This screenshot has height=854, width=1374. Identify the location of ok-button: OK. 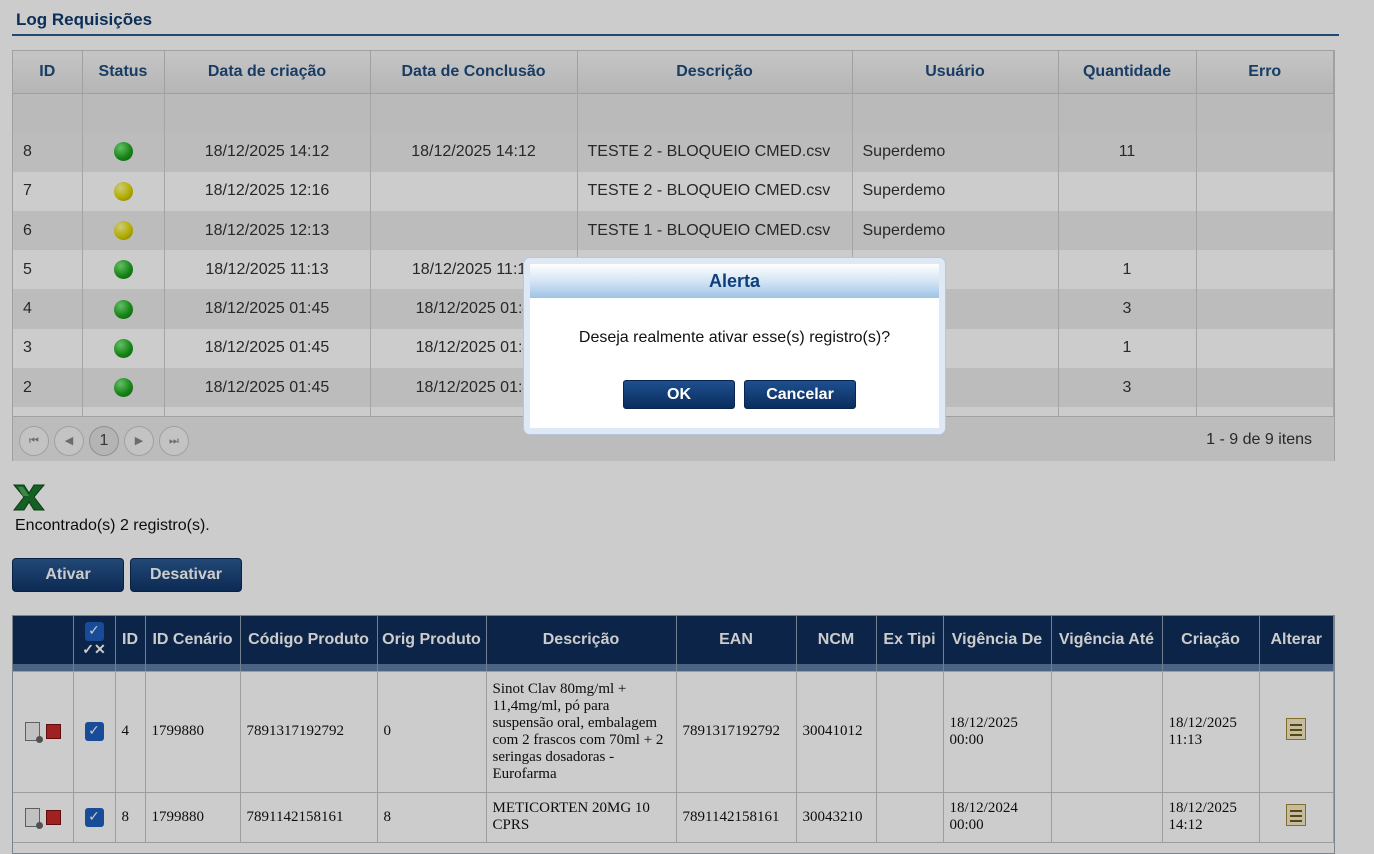
(679, 394).